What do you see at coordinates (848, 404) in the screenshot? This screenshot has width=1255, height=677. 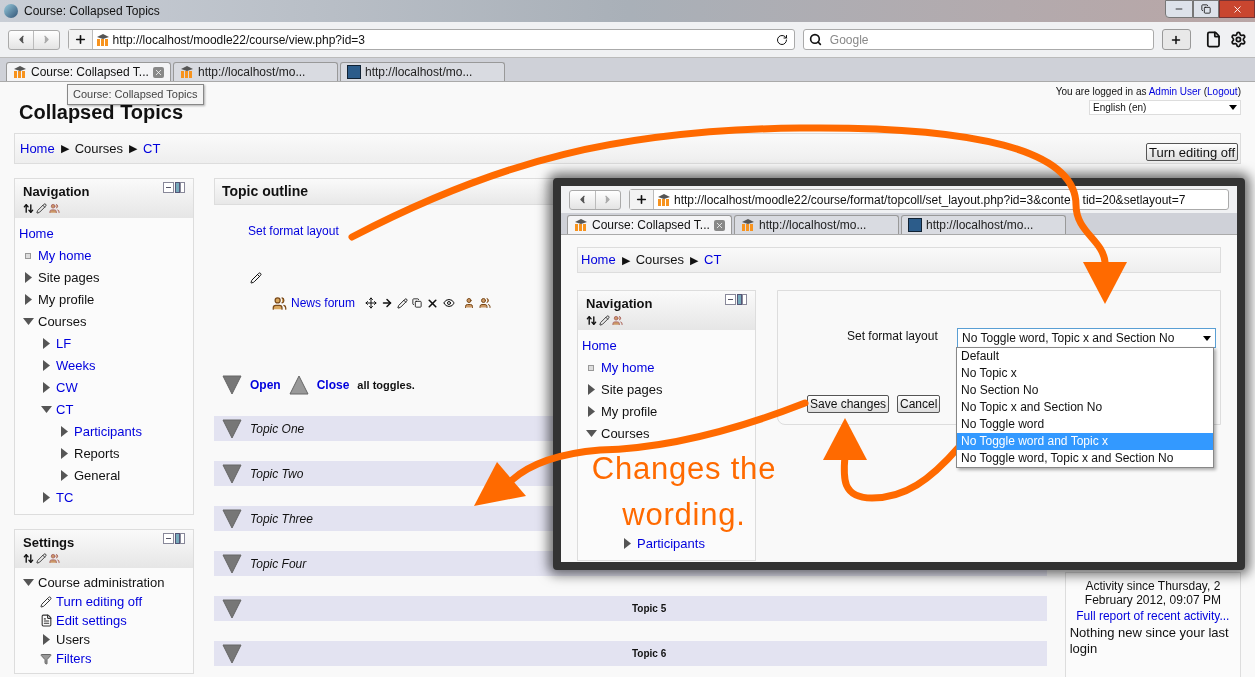 I see `save-changes-button: Save changes` at bounding box center [848, 404].